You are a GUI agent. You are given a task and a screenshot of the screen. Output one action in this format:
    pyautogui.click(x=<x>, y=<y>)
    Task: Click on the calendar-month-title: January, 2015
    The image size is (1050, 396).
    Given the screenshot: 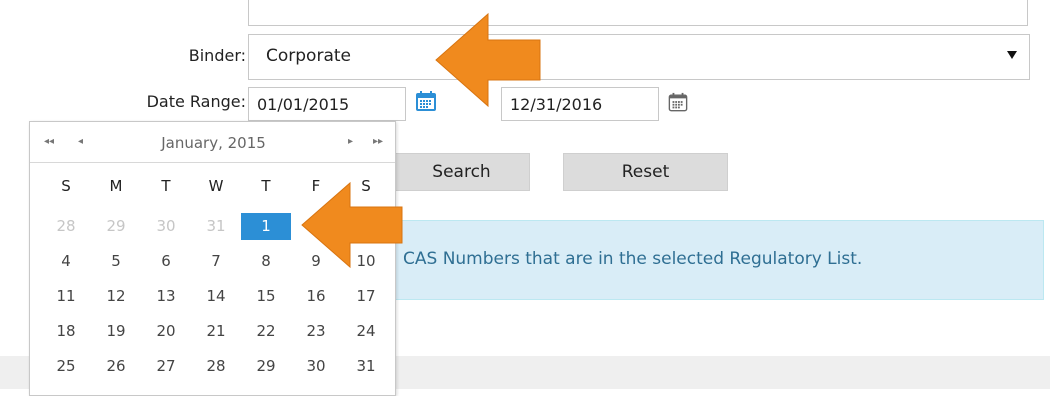 What is the action you would take?
    pyautogui.click(x=213, y=143)
    